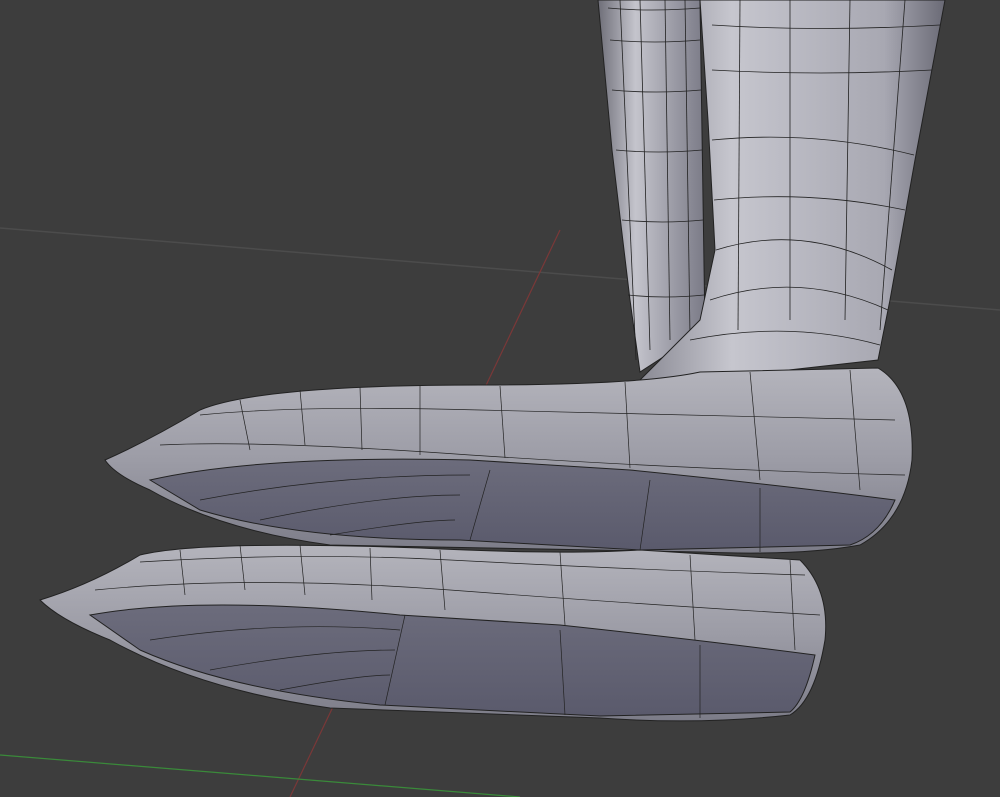  I want to click on y-axis-line, so click(260, 775).